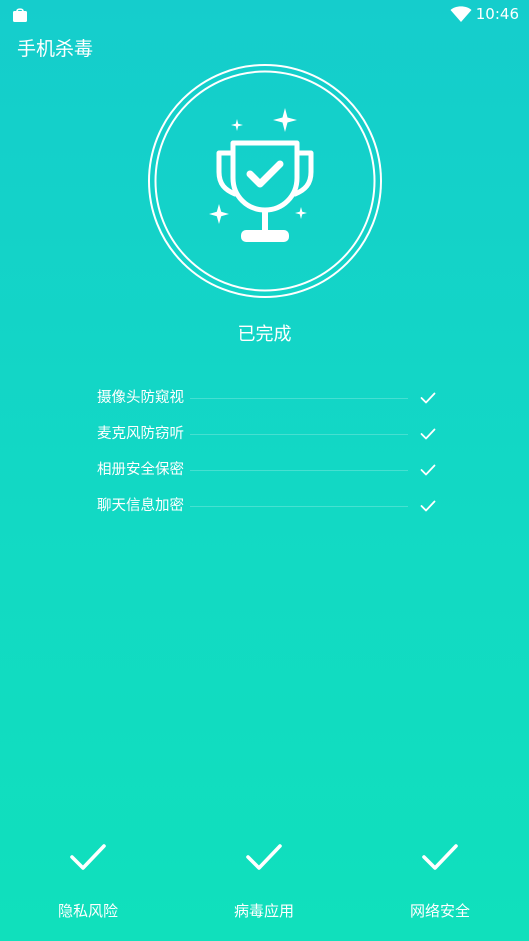 This screenshot has width=529, height=941. Describe the element at coordinates (264, 15) in the screenshot. I see `status-bar: 10:46` at that location.